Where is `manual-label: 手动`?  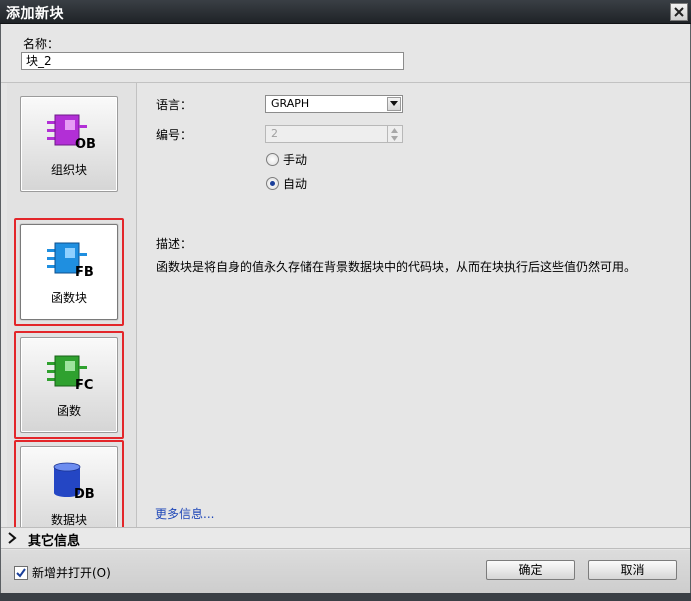 manual-label: 手动 is located at coordinates (295, 160).